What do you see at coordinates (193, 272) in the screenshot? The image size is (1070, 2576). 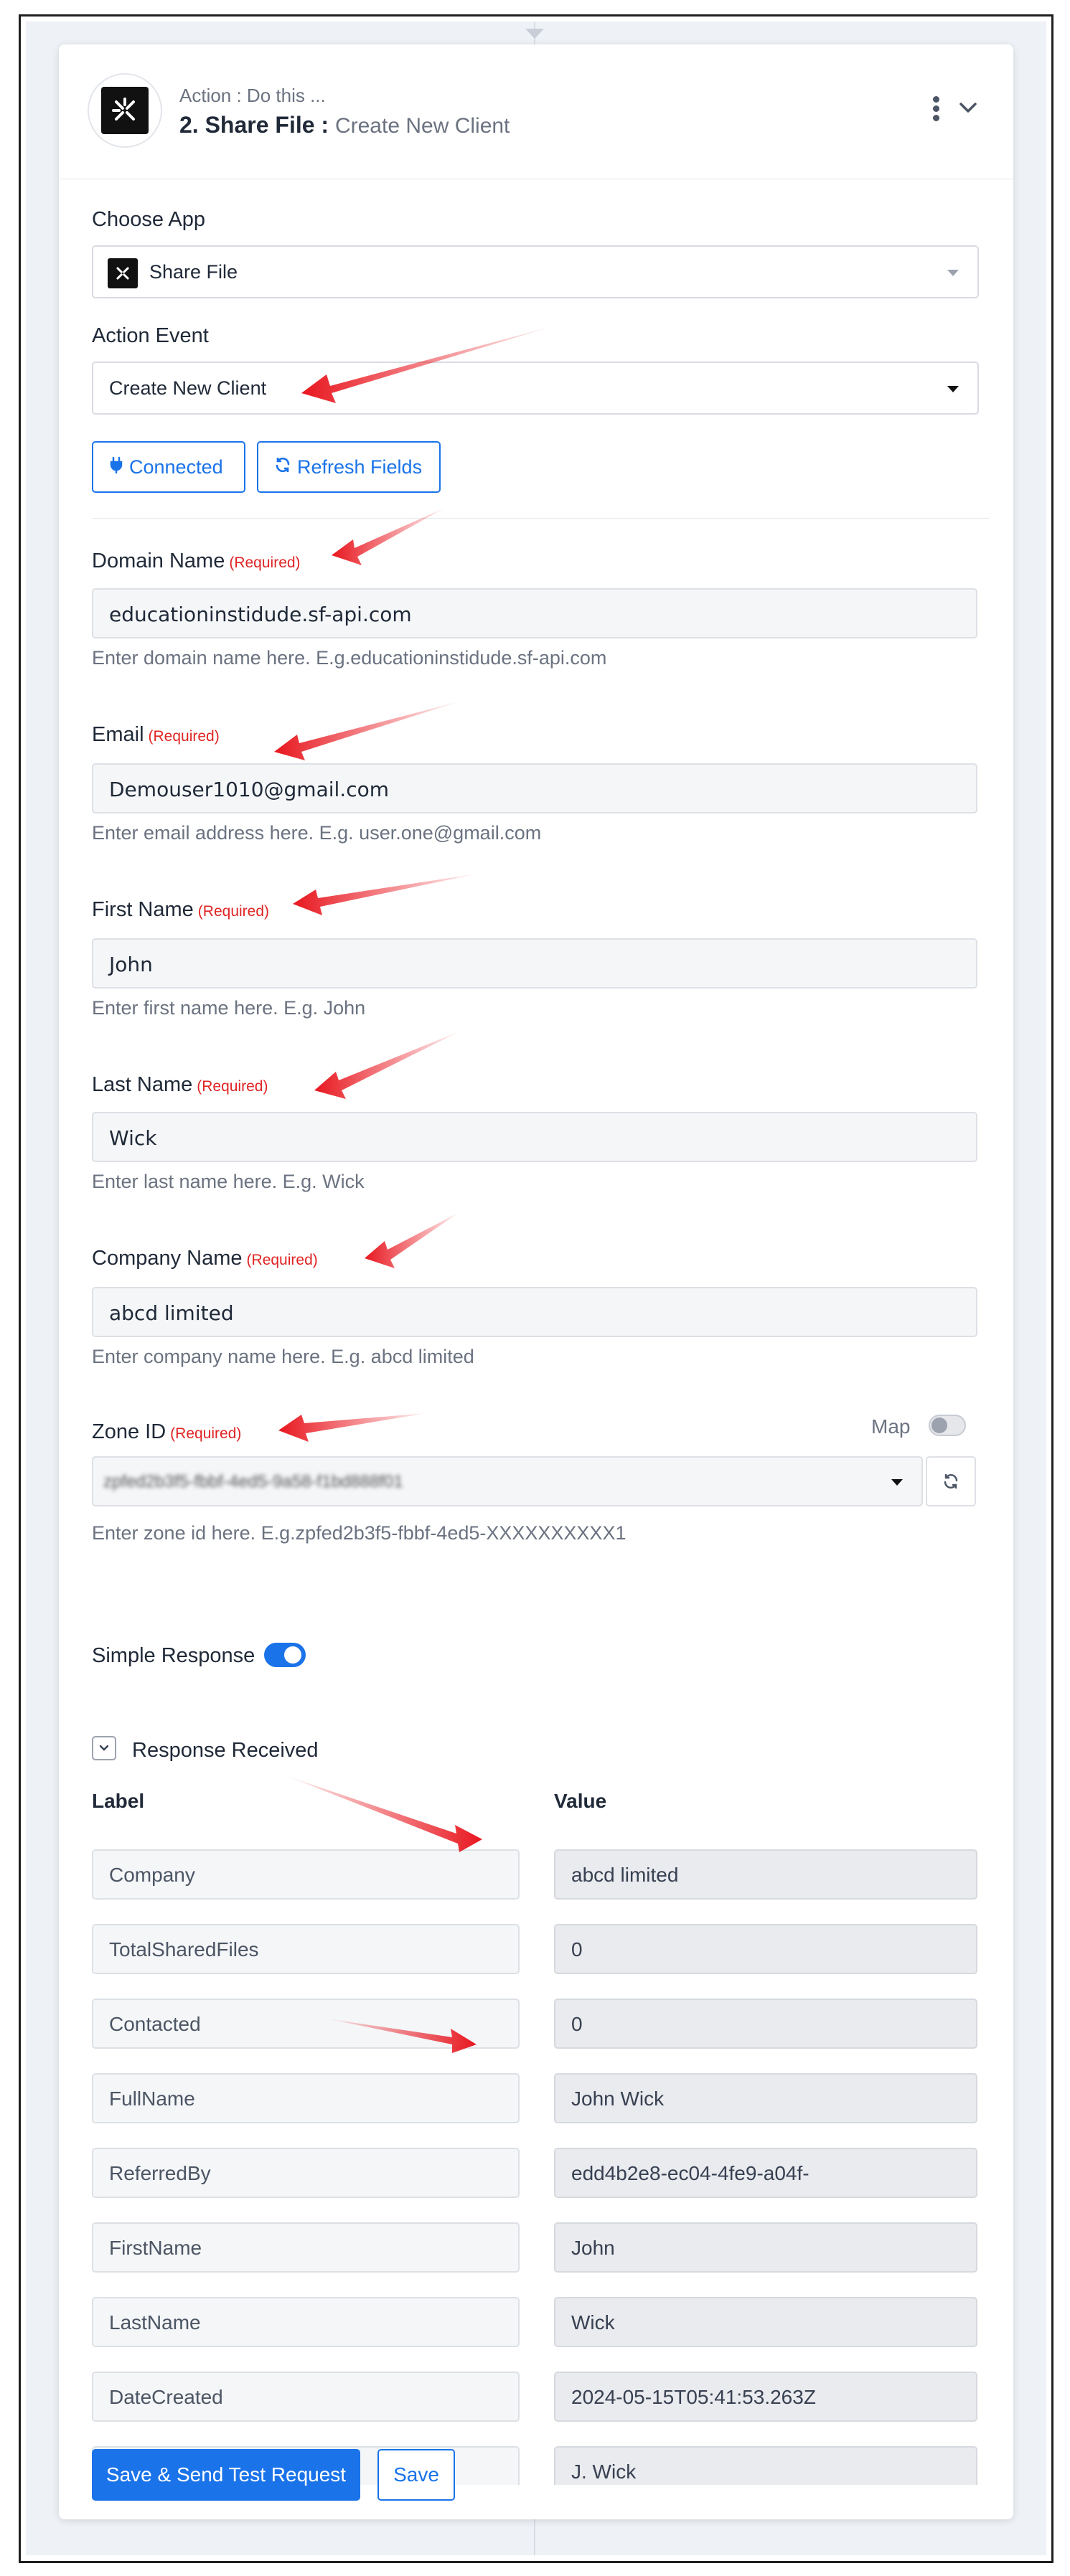 I see `choose-app-value: Share File` at bounding box center [193, 272].